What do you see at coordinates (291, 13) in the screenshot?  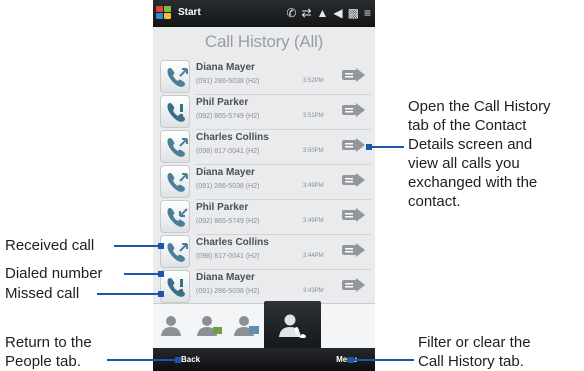 I see `phone-call-icon: ✆` at bounding box center [291, 13].